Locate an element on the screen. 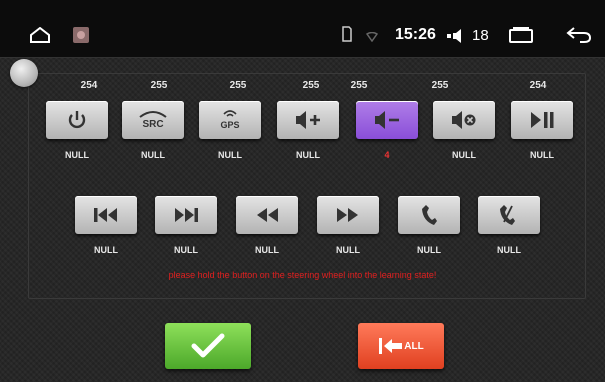 This screenshot has height=382, width=605. home-icon is located at coordinates (40, 37).